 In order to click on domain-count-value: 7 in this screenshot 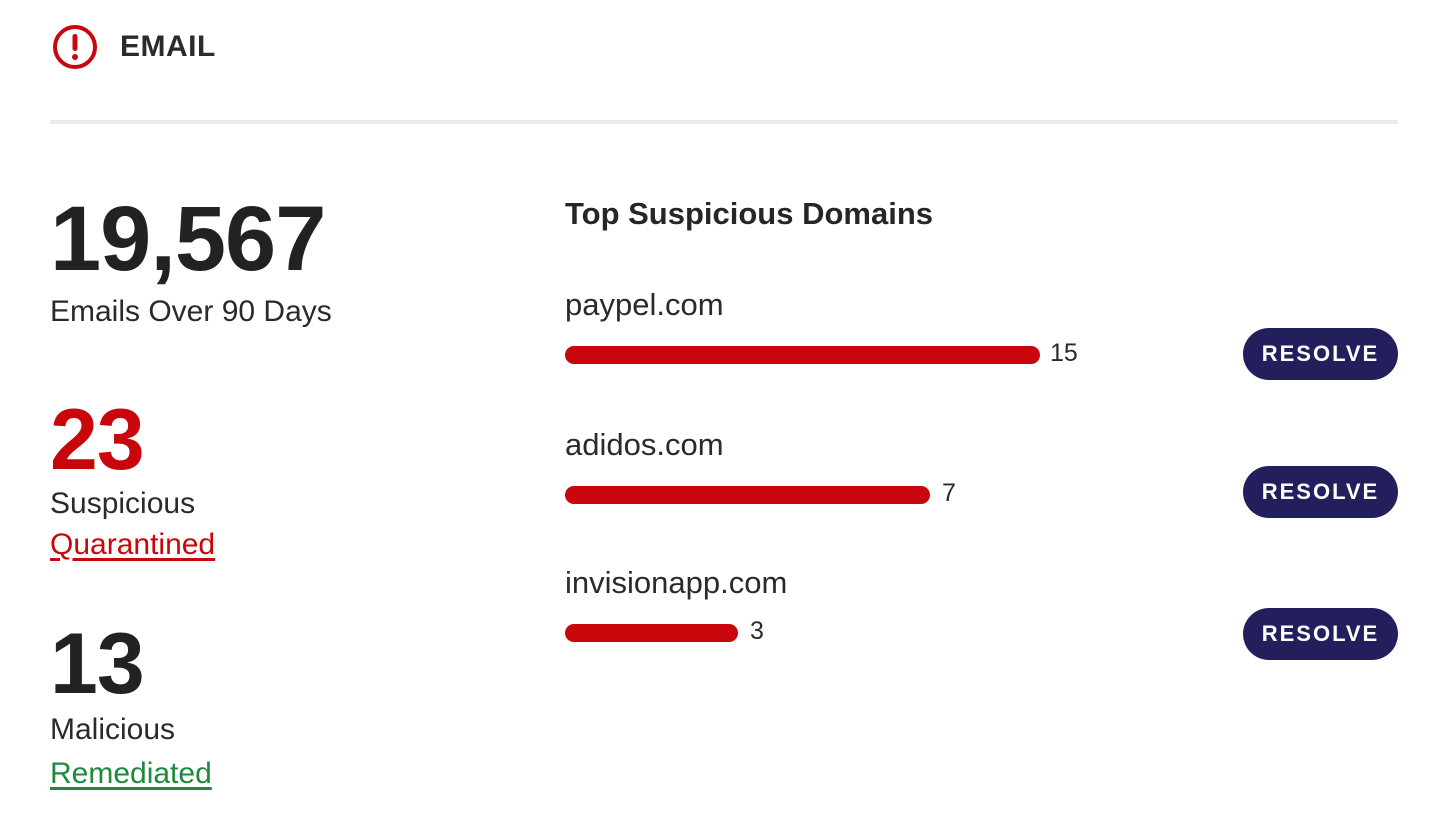, I will do `click(949, 493)`.